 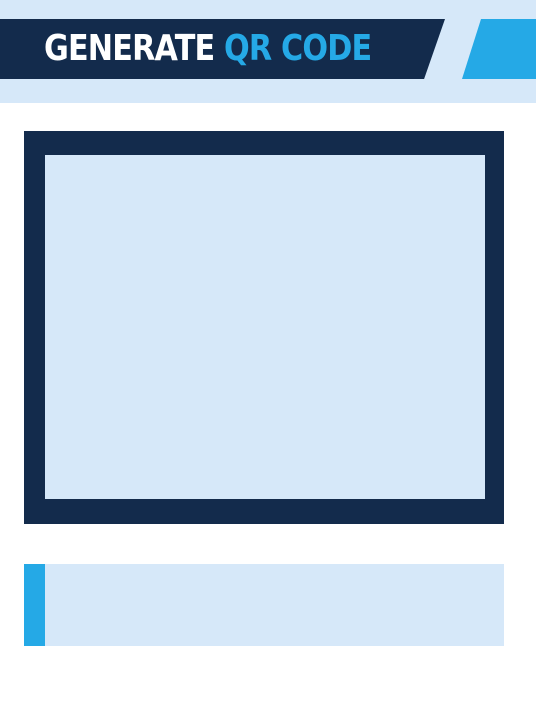 I want to click on input-accent-bar, so click(x=34, y=605).